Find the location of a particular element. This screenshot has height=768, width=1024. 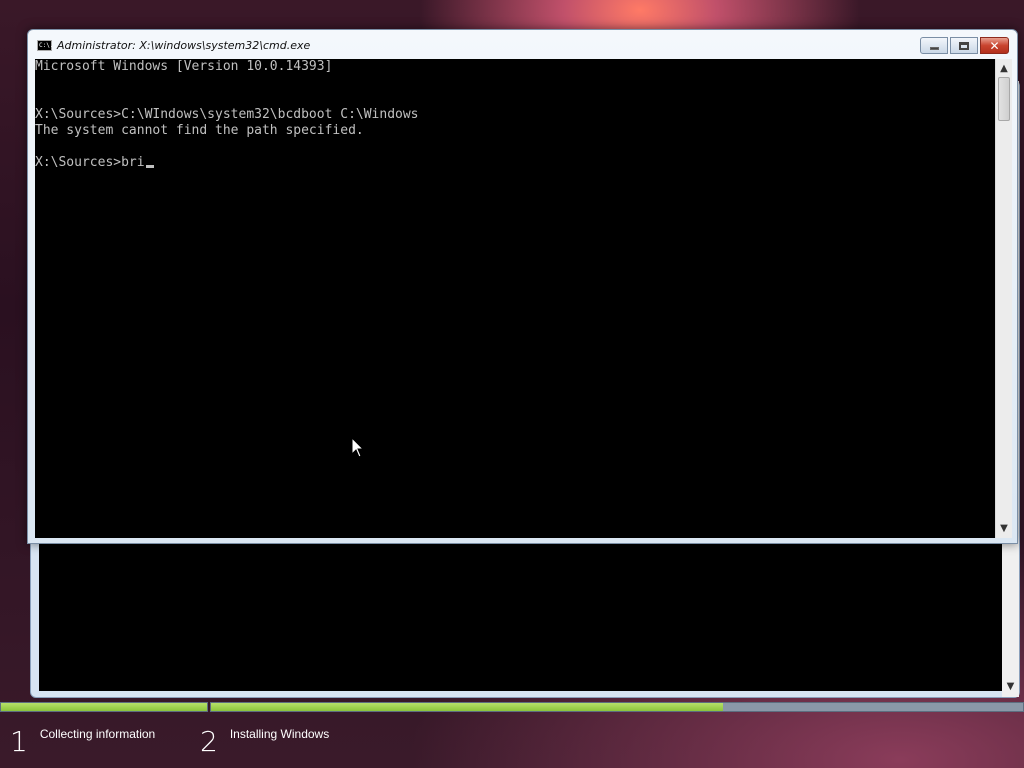

step-number: 2 is located at coordinates (209, 741).